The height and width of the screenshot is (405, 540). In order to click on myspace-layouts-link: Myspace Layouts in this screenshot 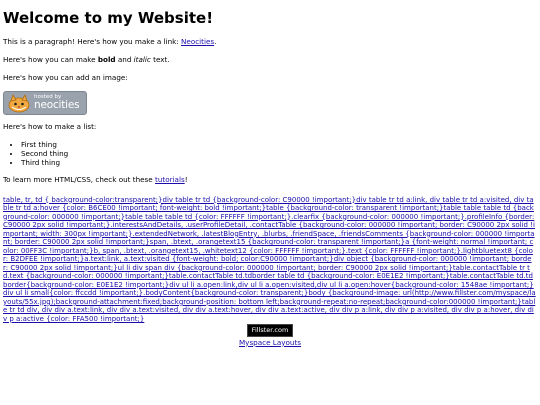, I will do `click(270, 342)`.